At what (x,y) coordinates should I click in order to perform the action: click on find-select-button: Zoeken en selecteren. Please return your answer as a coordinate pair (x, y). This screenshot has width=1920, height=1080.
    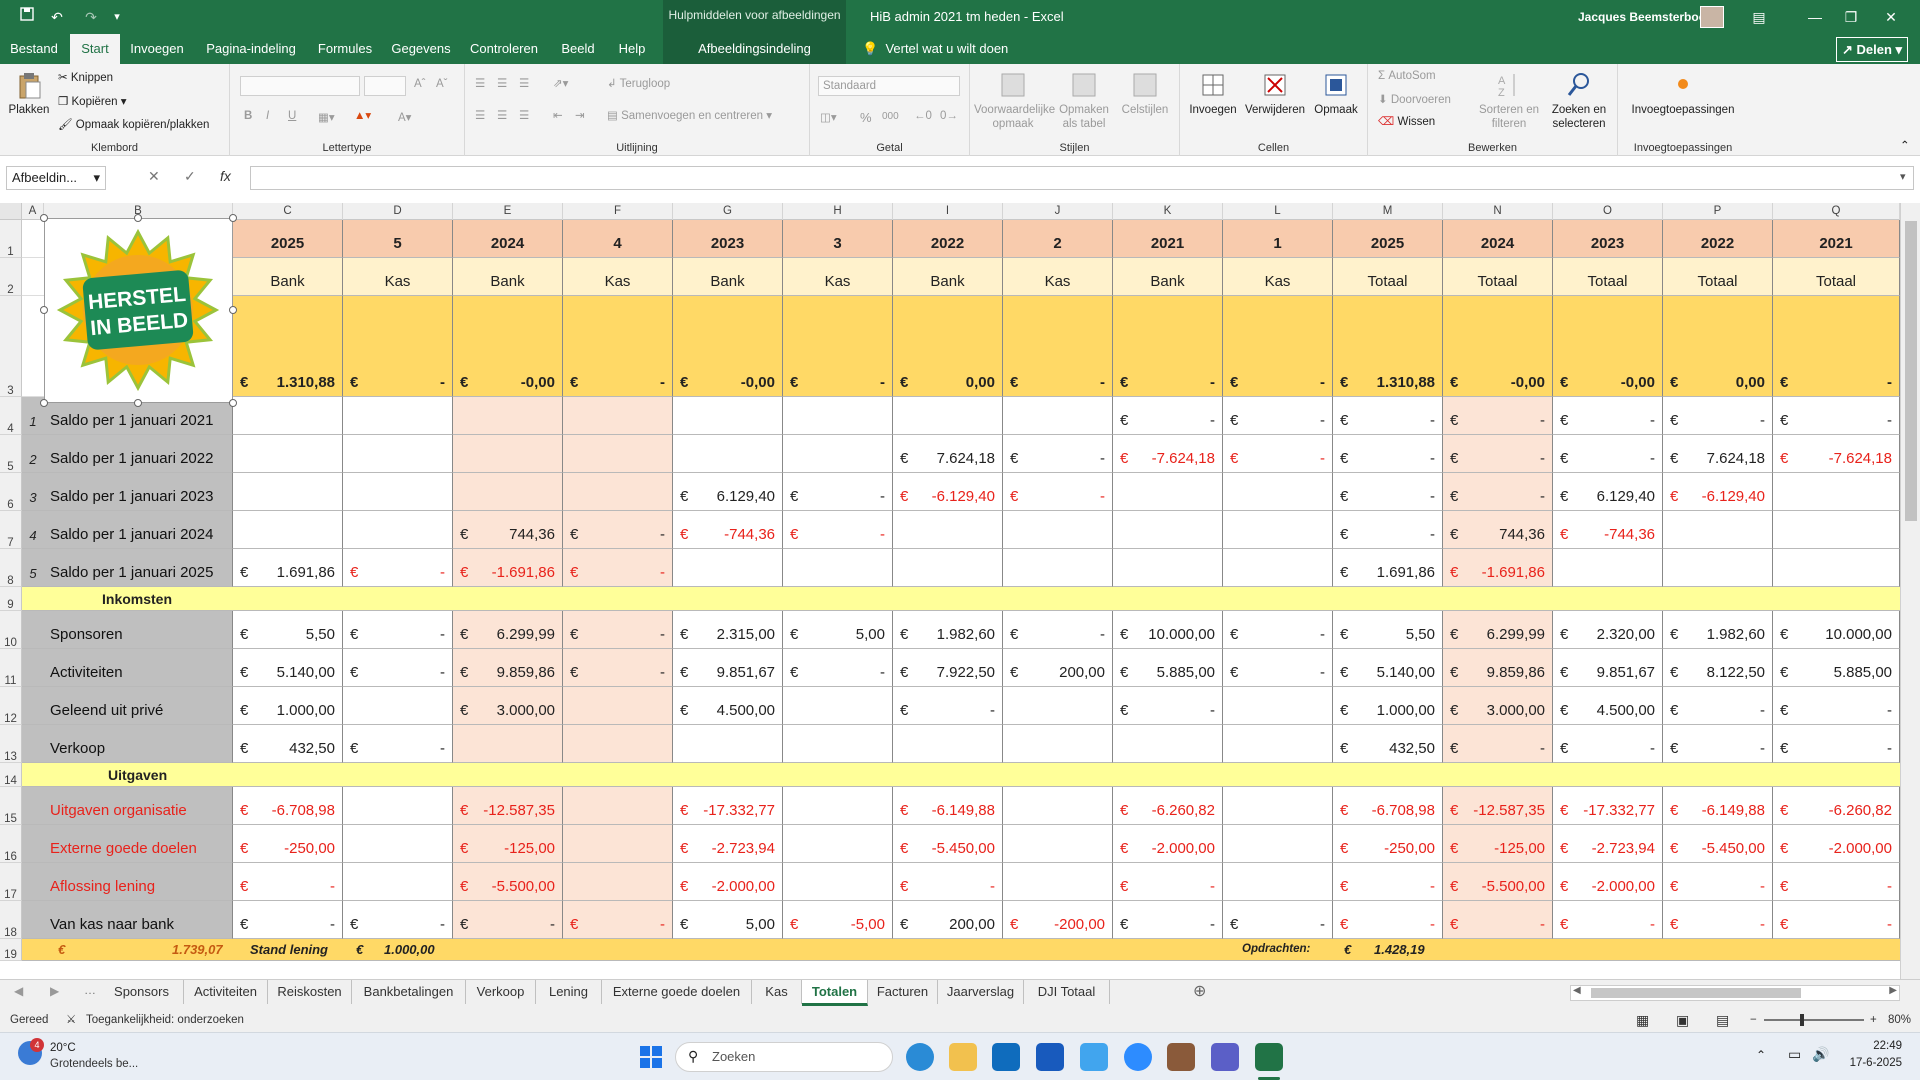
    Looking at the image, I should click on (1579, 100).